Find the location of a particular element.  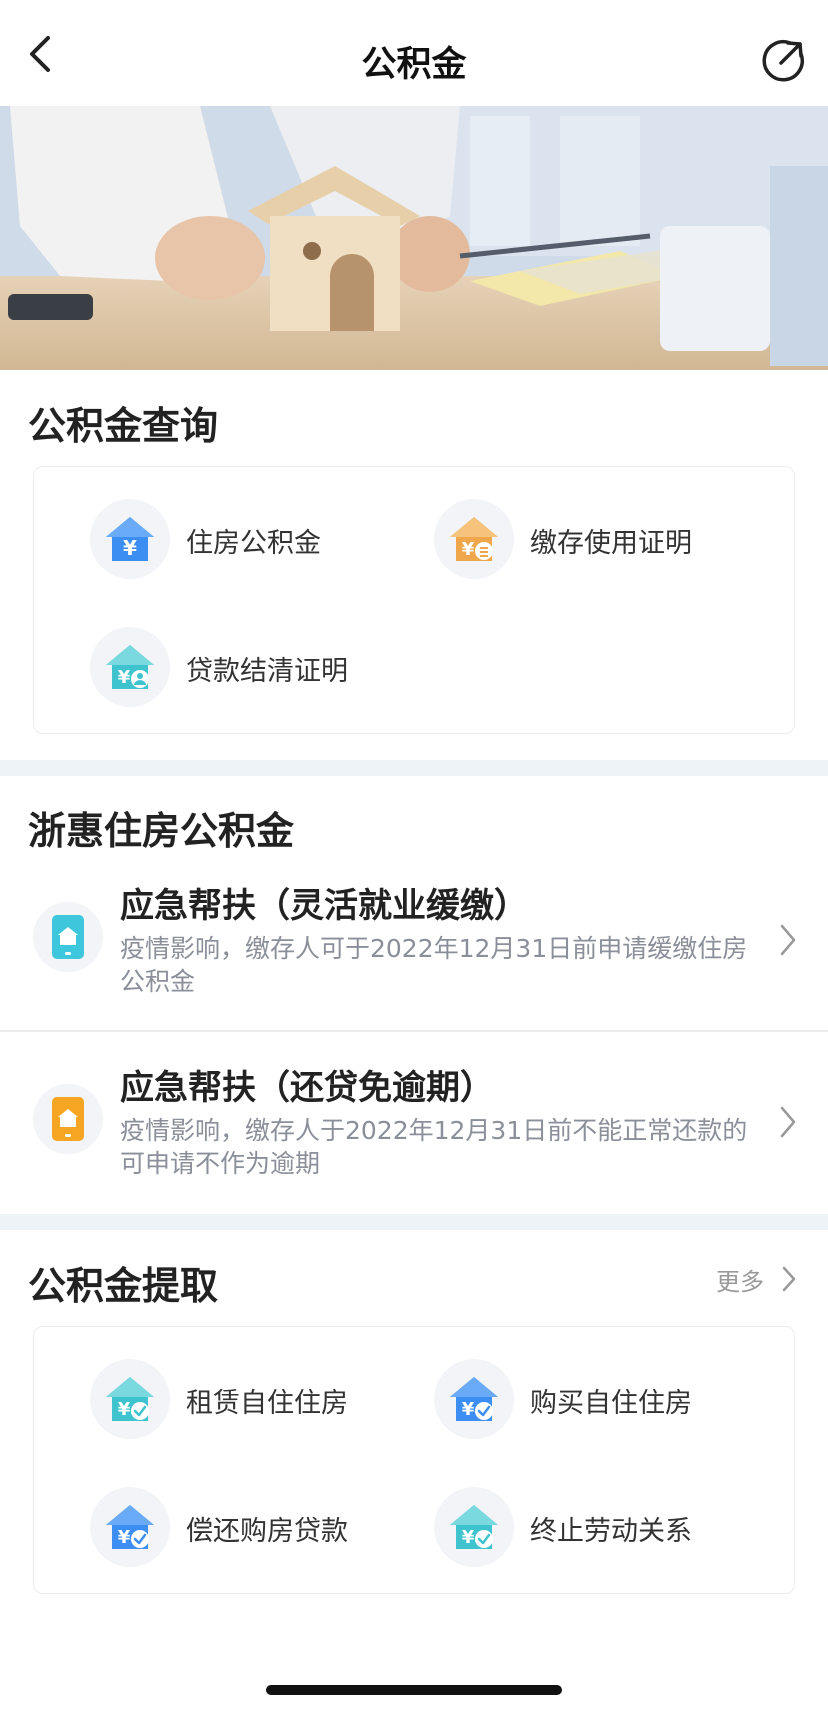

grid-label: 购买自住住房 is located at coordinates (611, 1403).